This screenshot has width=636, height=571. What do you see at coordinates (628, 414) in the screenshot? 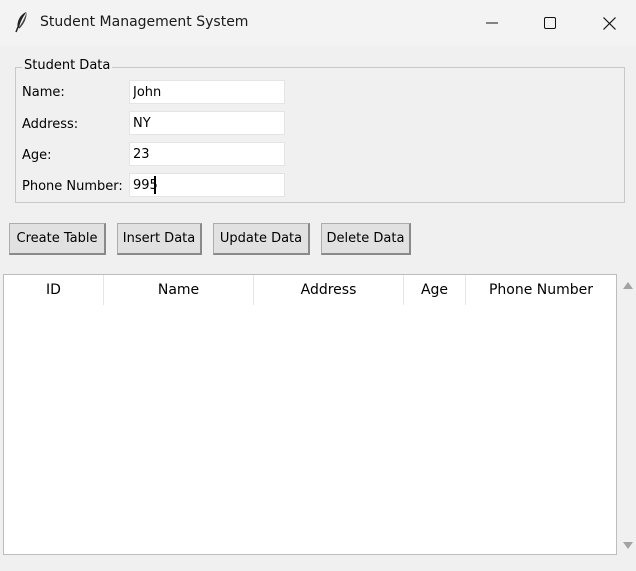
I see `vertical-scrollbar` at bounding box center [628, 414].